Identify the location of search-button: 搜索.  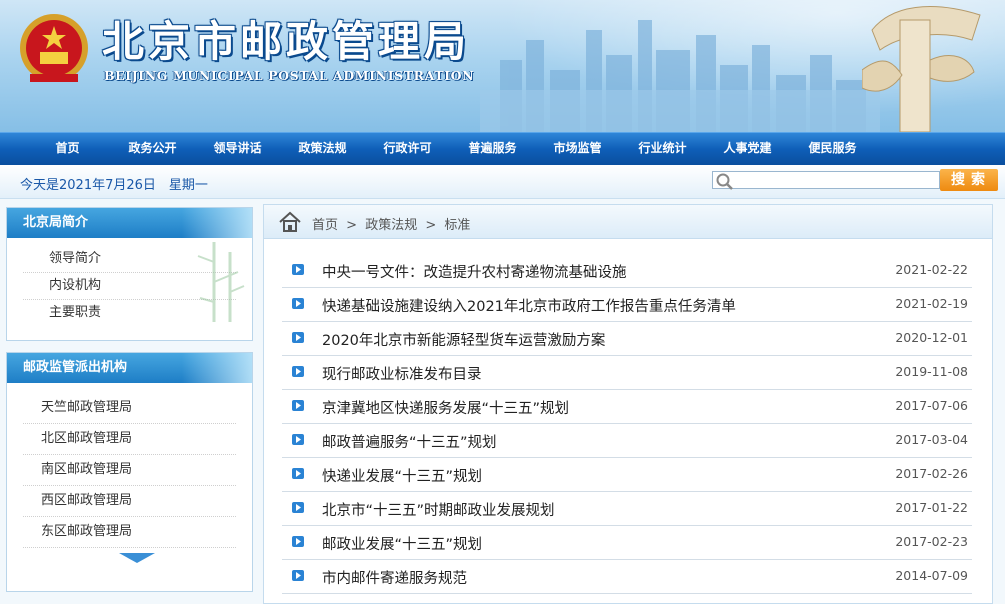
(969, 180).